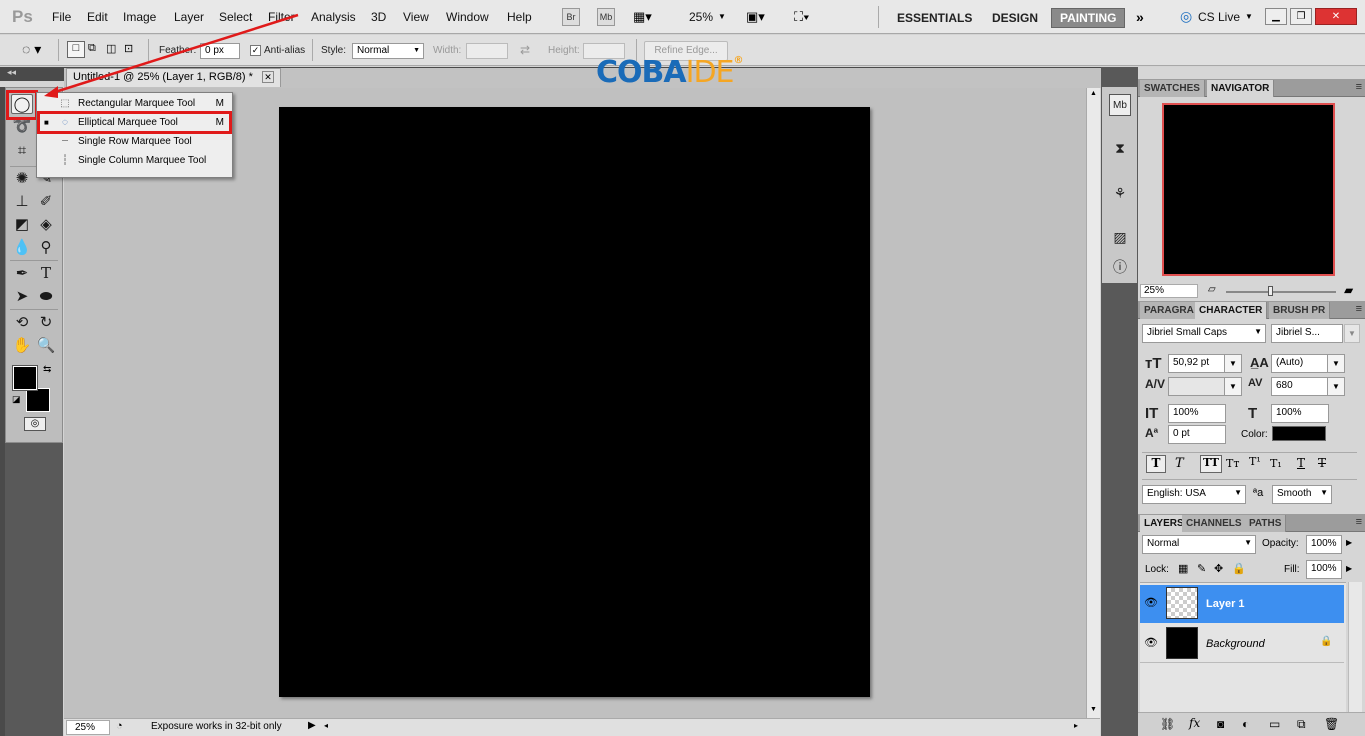 Image resolution: width=1365 pixels, height=736 pixels. Describe the element at coordinates (1232, 463) in the screenshot. I see `small-caps-icon: Tт` at that location.